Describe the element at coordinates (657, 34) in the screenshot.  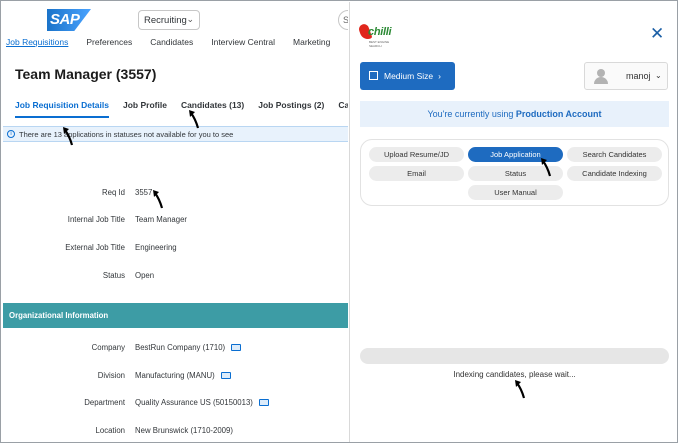
I see `close-icon: ✕` at that location.